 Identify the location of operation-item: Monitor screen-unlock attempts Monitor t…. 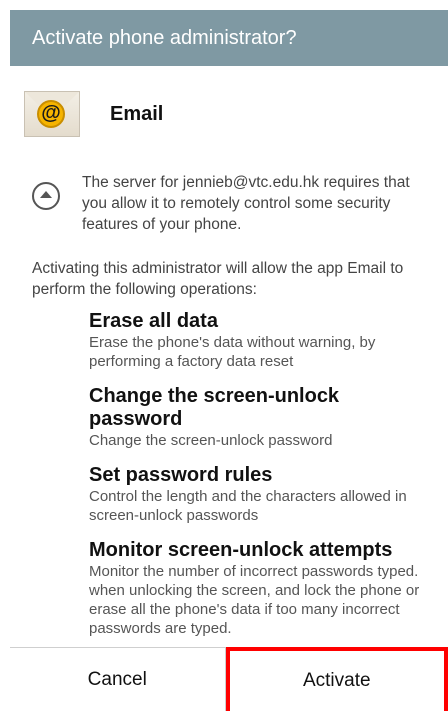
(259, 588).